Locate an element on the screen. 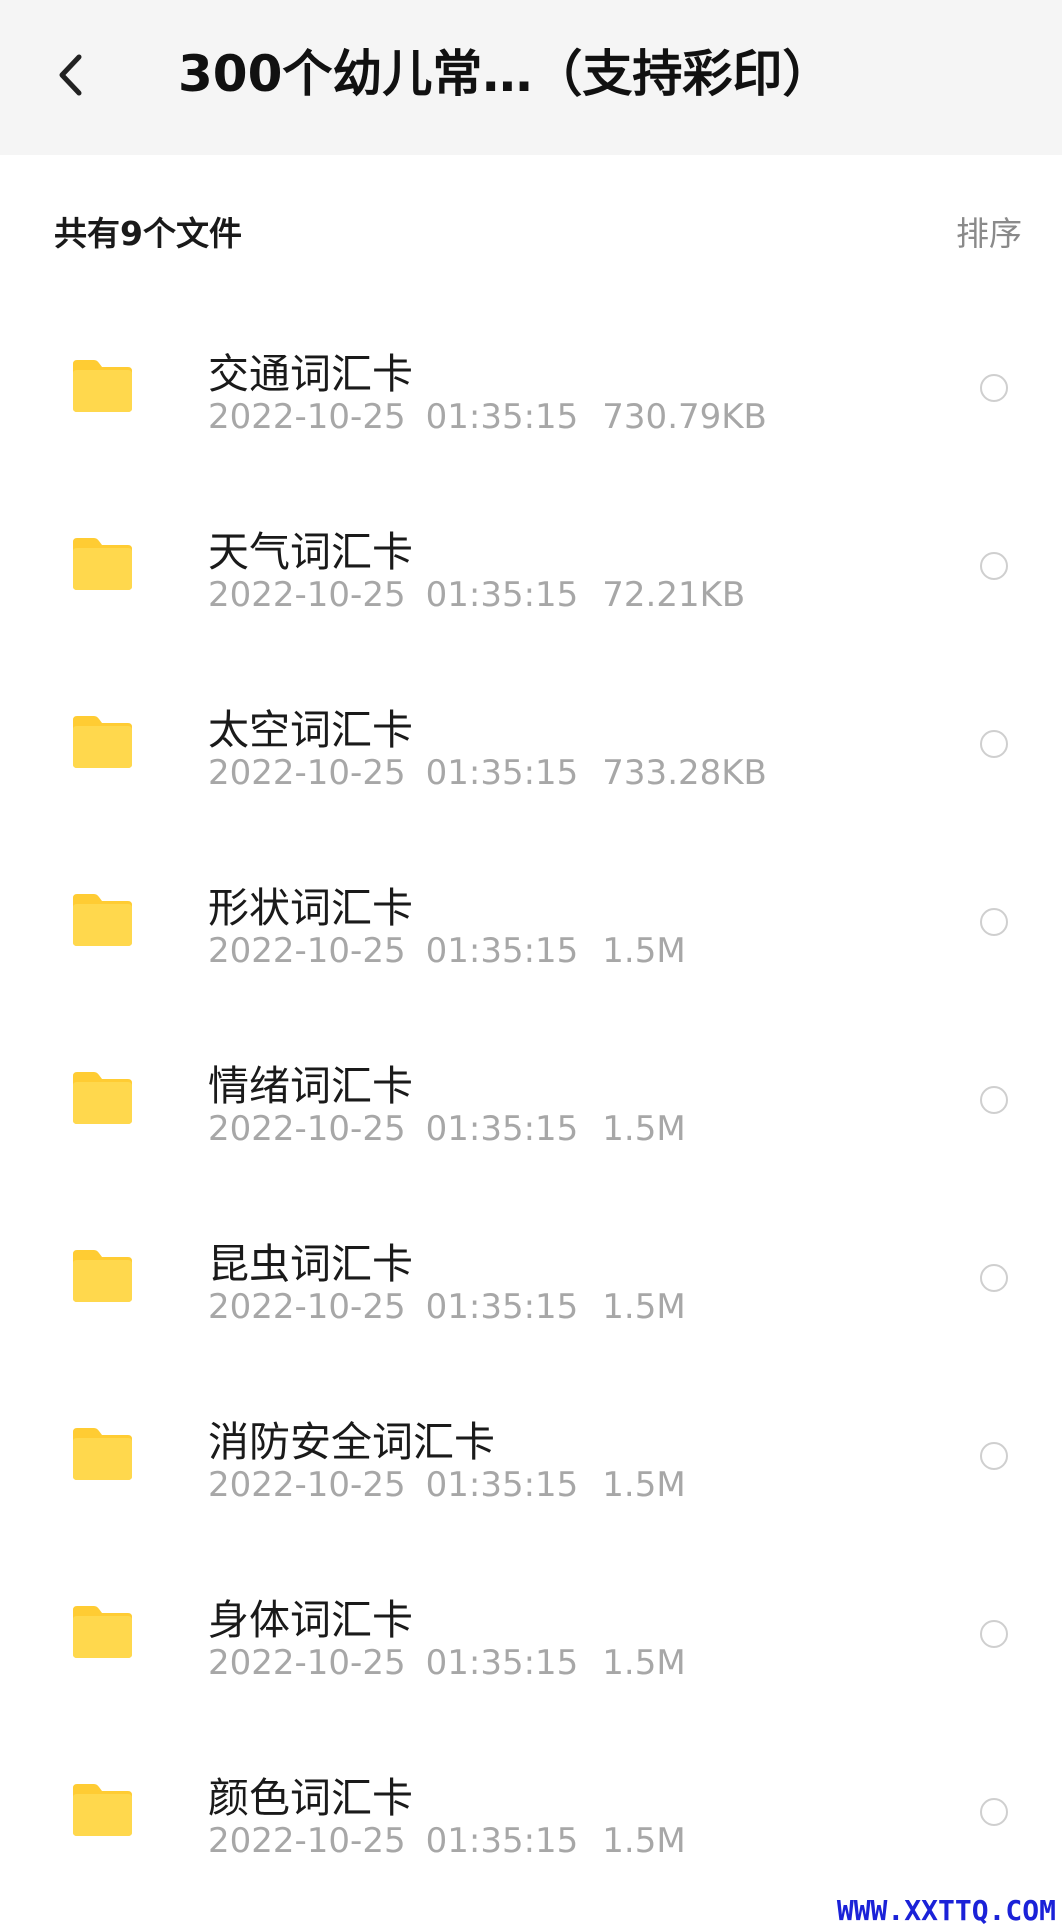  file-name: 昆虫词汇卡 is located at coordinates (310, 1264).